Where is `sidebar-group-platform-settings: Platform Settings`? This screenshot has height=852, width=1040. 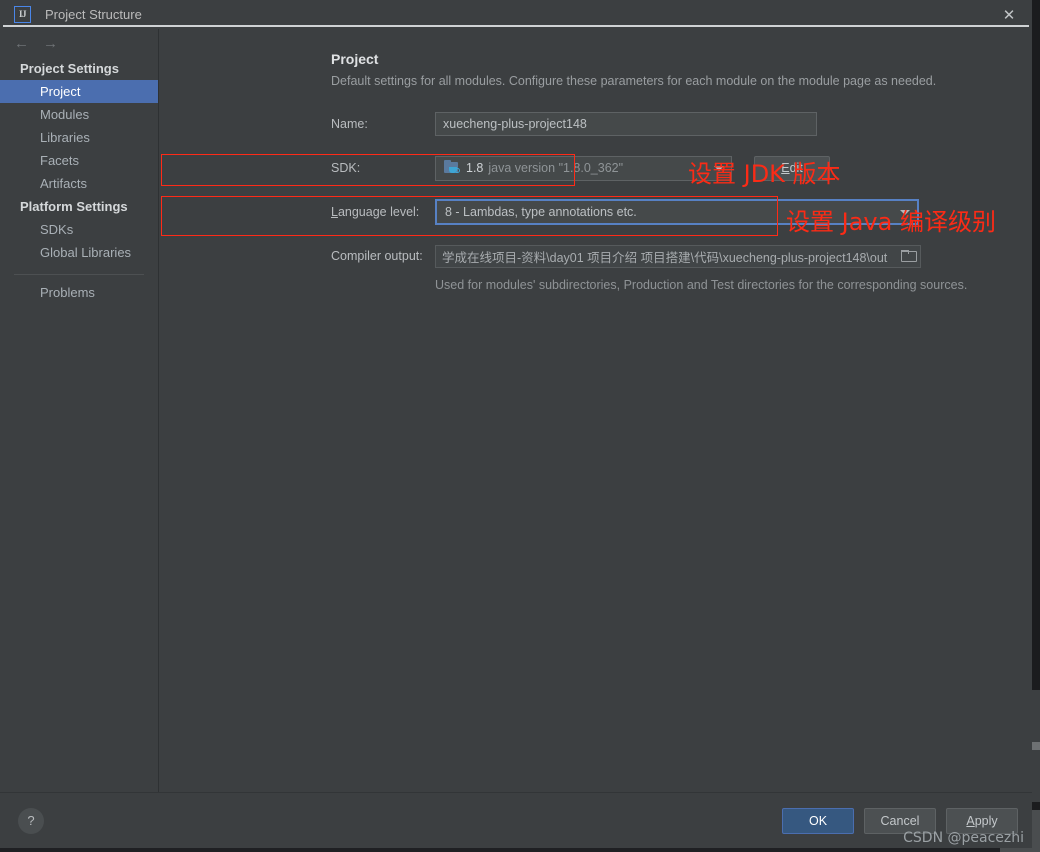 sidebar-group-platform-settings: Platform Settings is located at coordinates (74, 206).